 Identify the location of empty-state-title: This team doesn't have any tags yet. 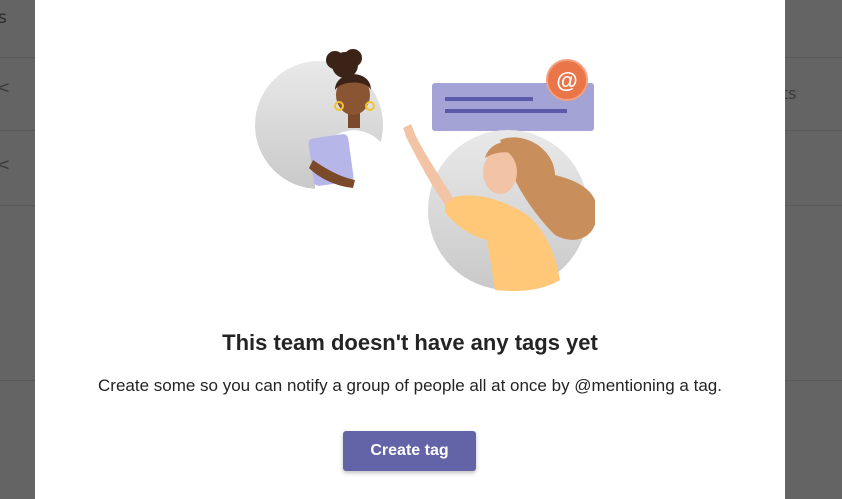
(410, 342).